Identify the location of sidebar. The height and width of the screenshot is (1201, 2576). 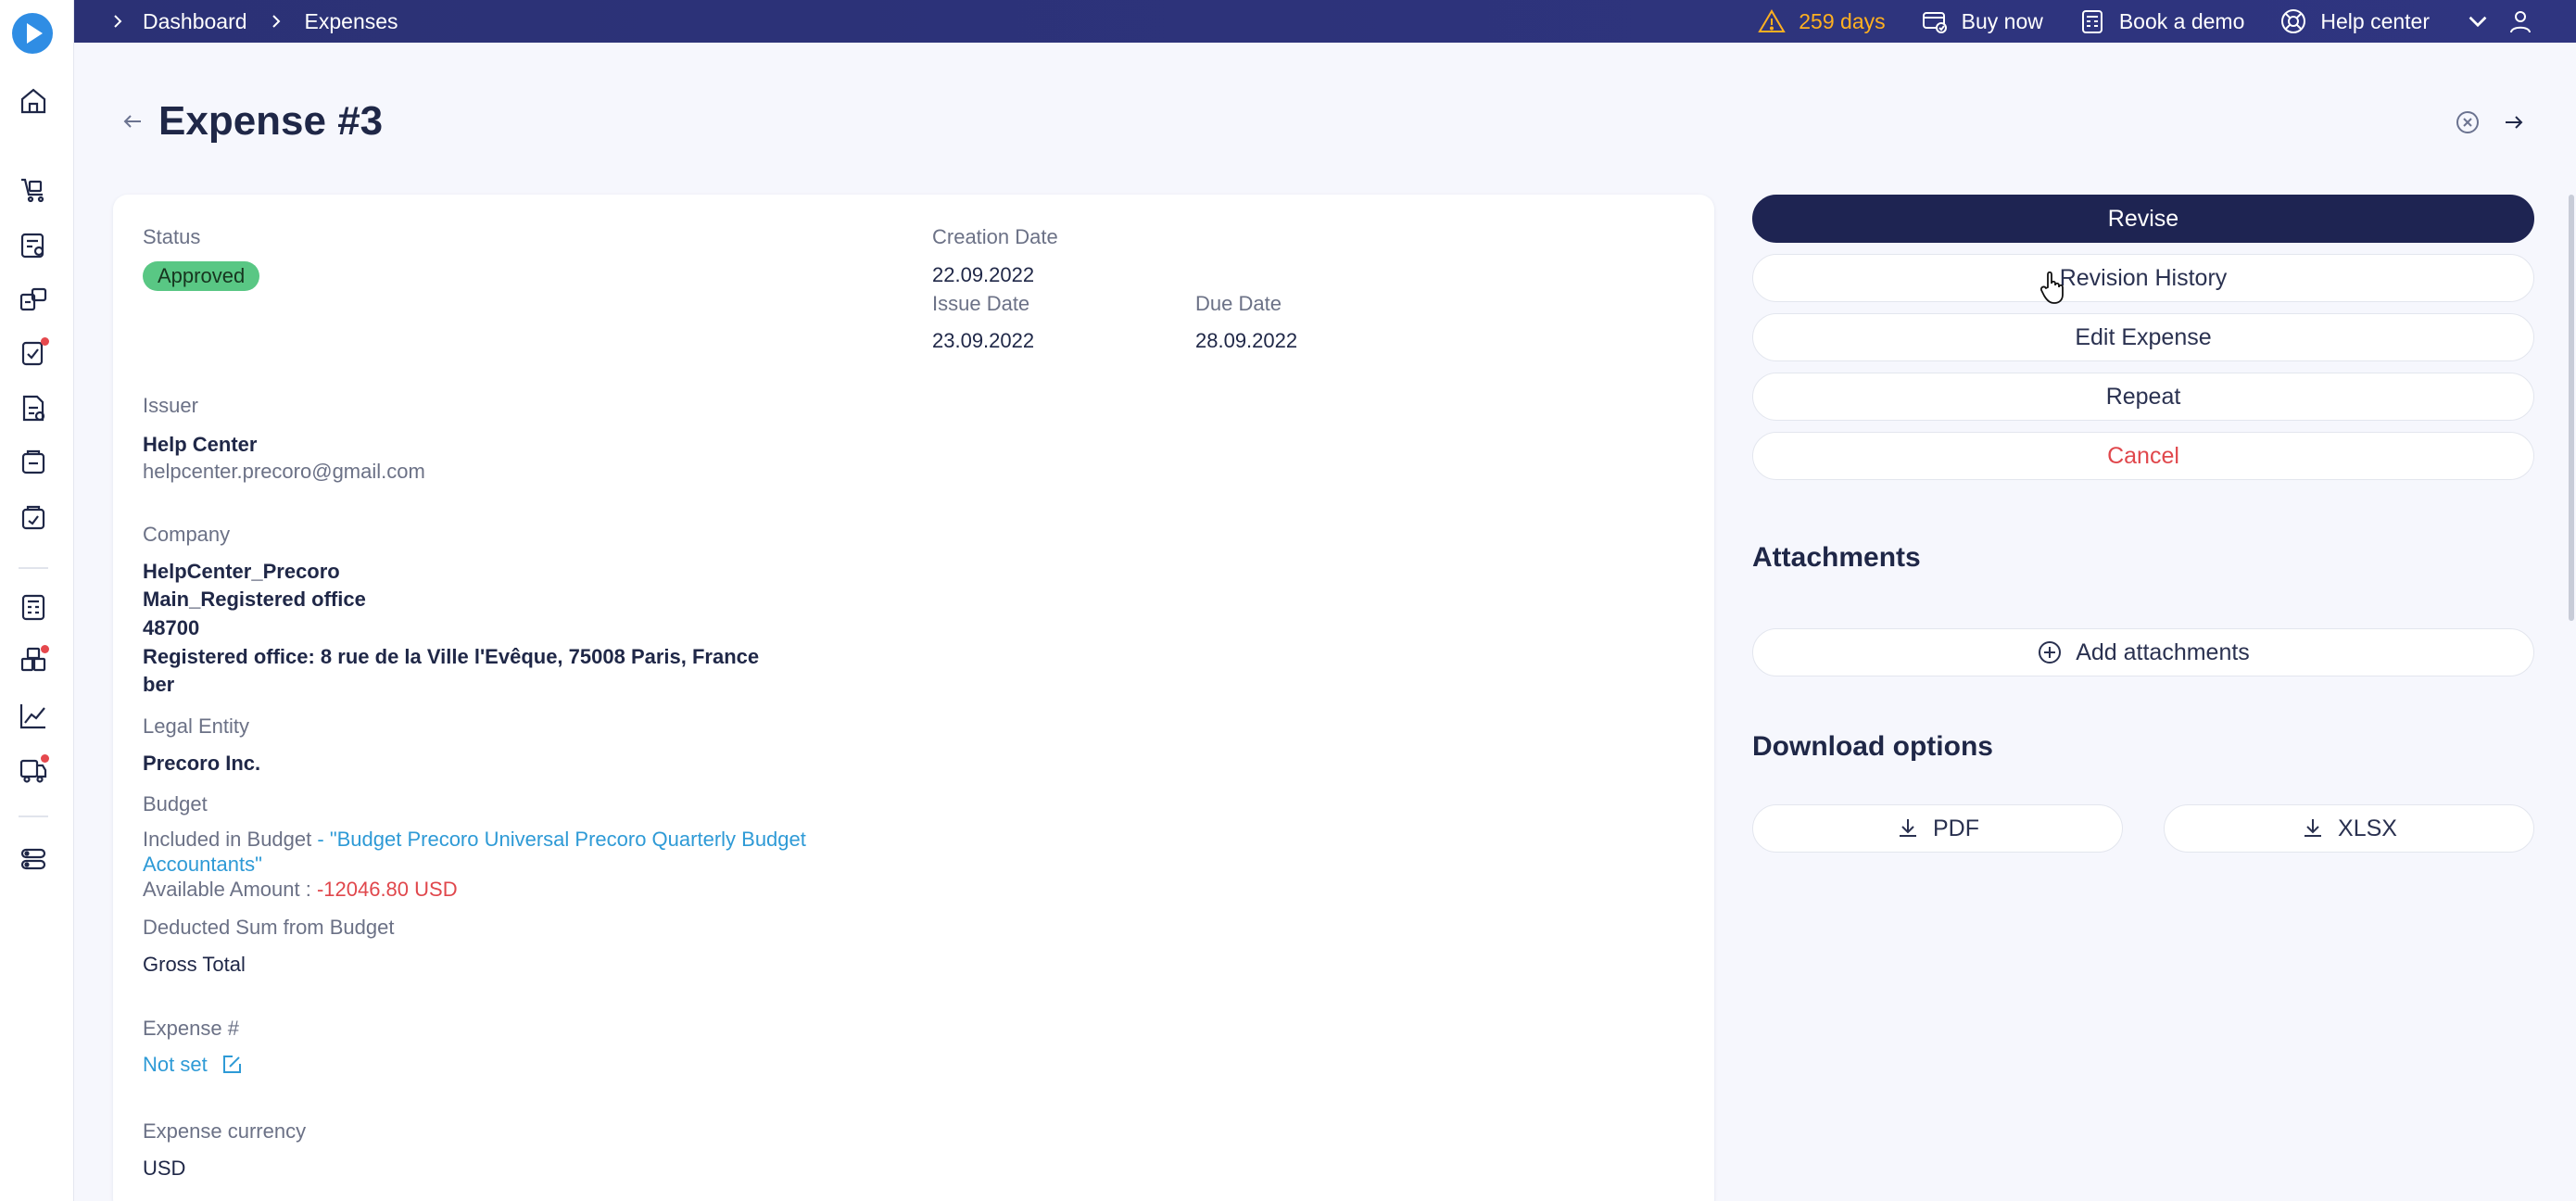
(37, 600).